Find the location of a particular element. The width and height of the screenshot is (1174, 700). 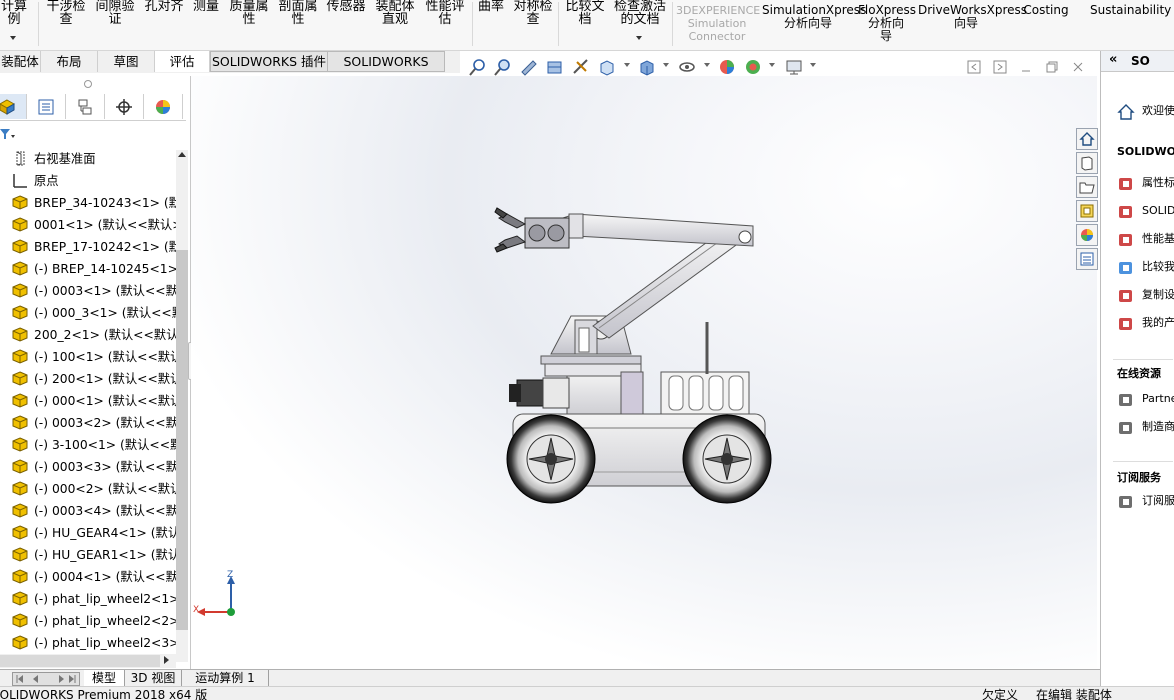

tree-item-component: (-) HU_GEAR1<1> (默认< is located at coordinates (88, 555).